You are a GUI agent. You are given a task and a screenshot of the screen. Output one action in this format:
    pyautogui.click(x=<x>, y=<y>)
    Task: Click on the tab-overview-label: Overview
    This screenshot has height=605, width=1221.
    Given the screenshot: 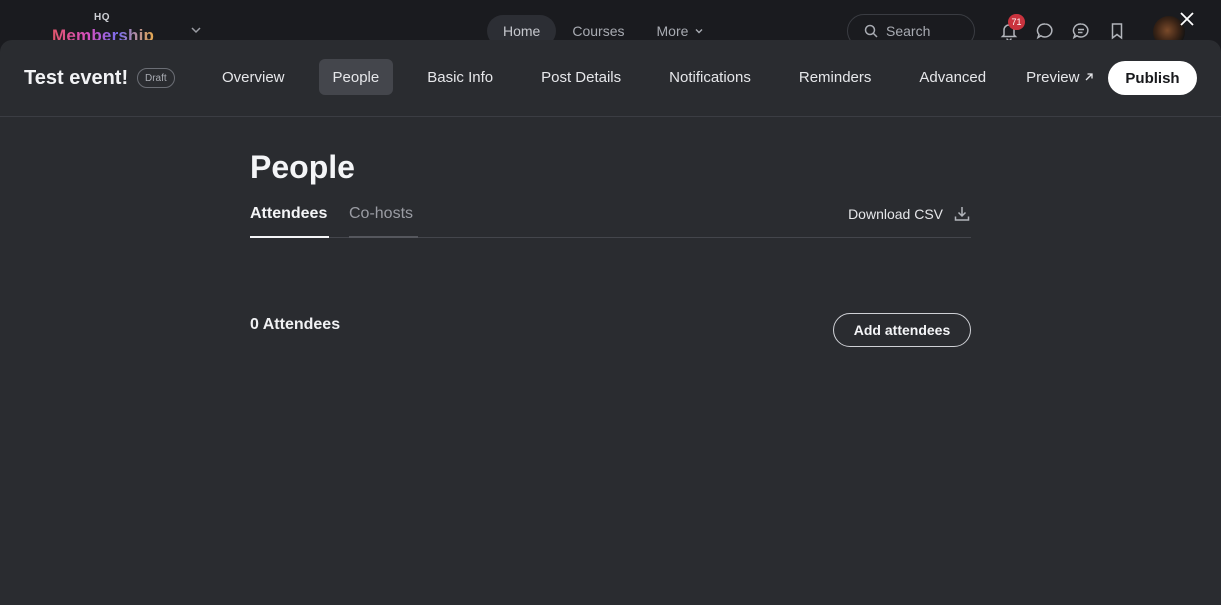 What is the action you would take?
    pyautogui.click(x=253, y=77)
    